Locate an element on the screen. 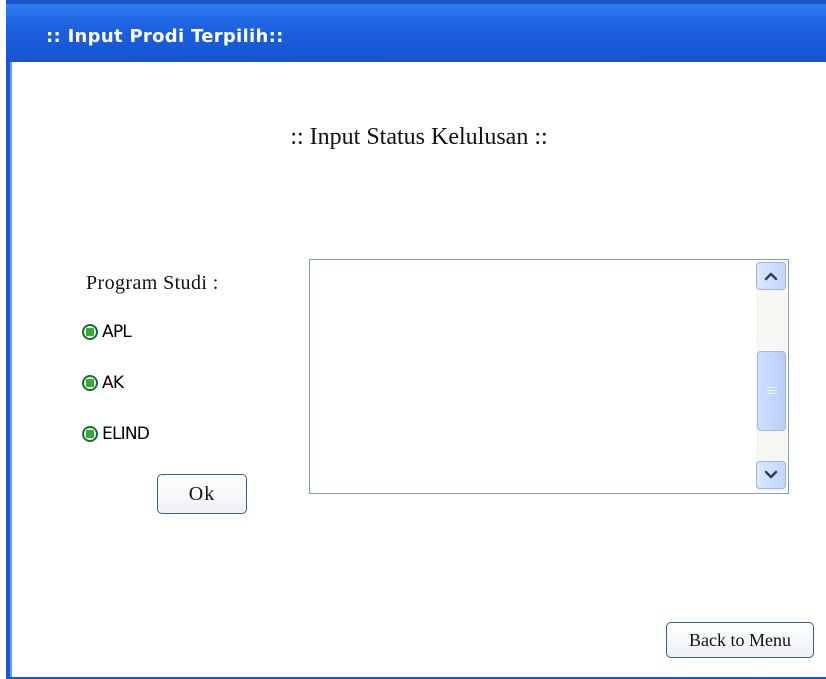 The image size is (826, 679). vertical-scrollbar is located at coordinates (771, 376).